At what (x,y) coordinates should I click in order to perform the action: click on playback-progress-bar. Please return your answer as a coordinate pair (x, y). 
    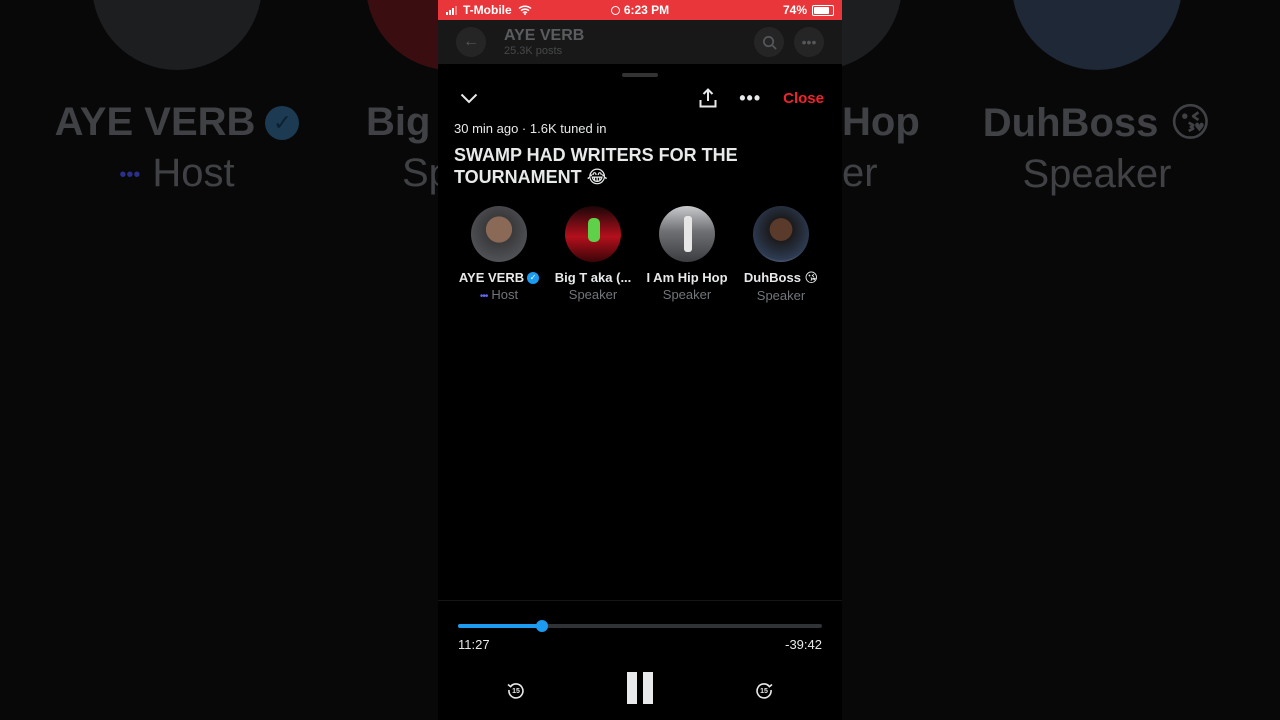
    Looking at the image, I should click on (640, 626).